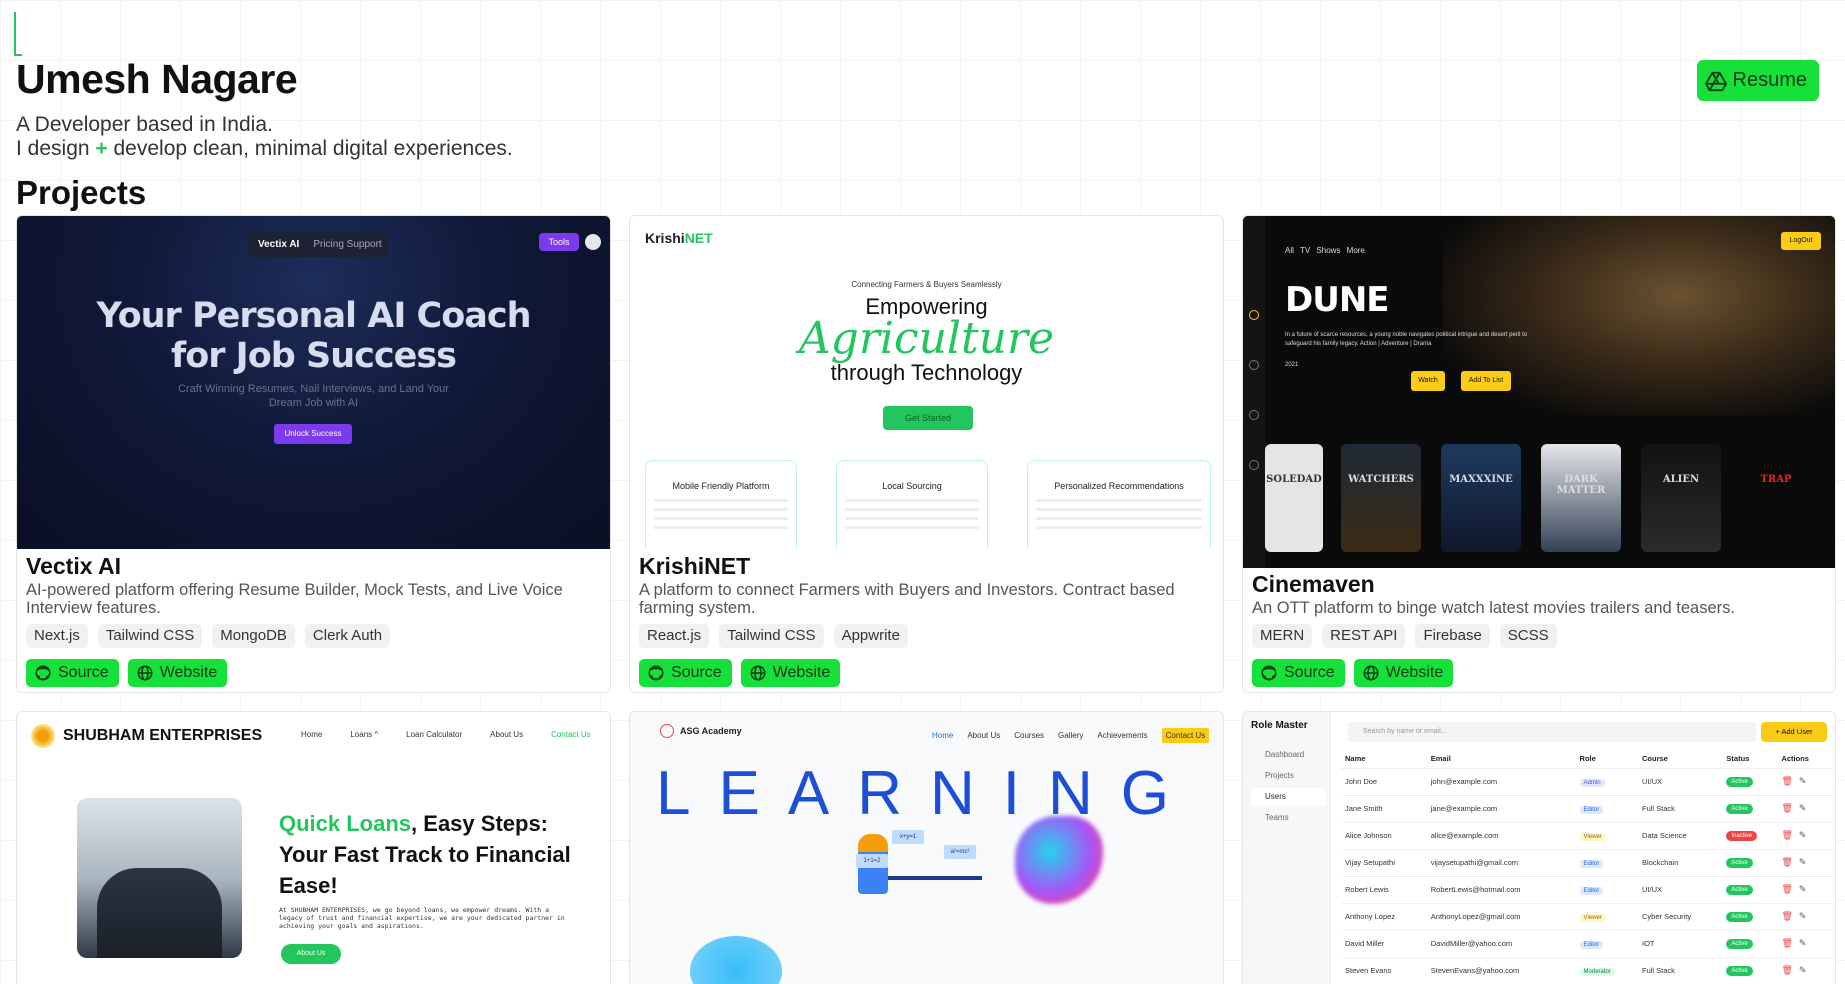  Describe the element at coordinates (1606, 970) in the screenshot. I see `table-cell: Moderator` at that location.